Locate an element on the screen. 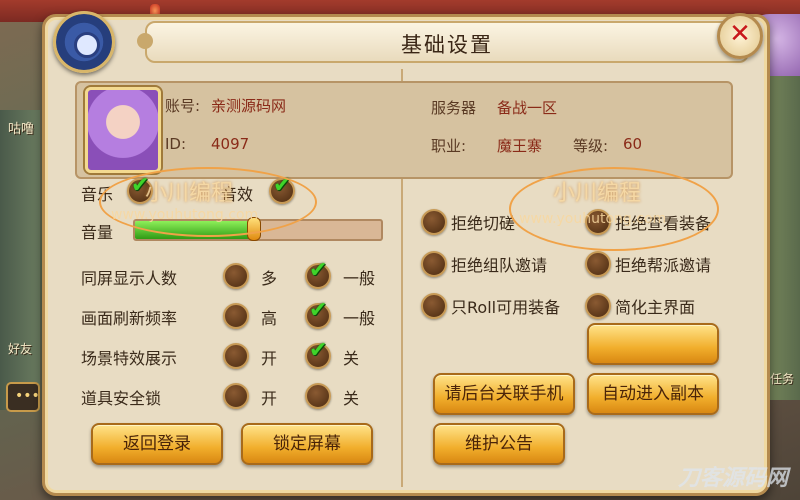  option-1-text: 多 is located at coordinates (269, 278).